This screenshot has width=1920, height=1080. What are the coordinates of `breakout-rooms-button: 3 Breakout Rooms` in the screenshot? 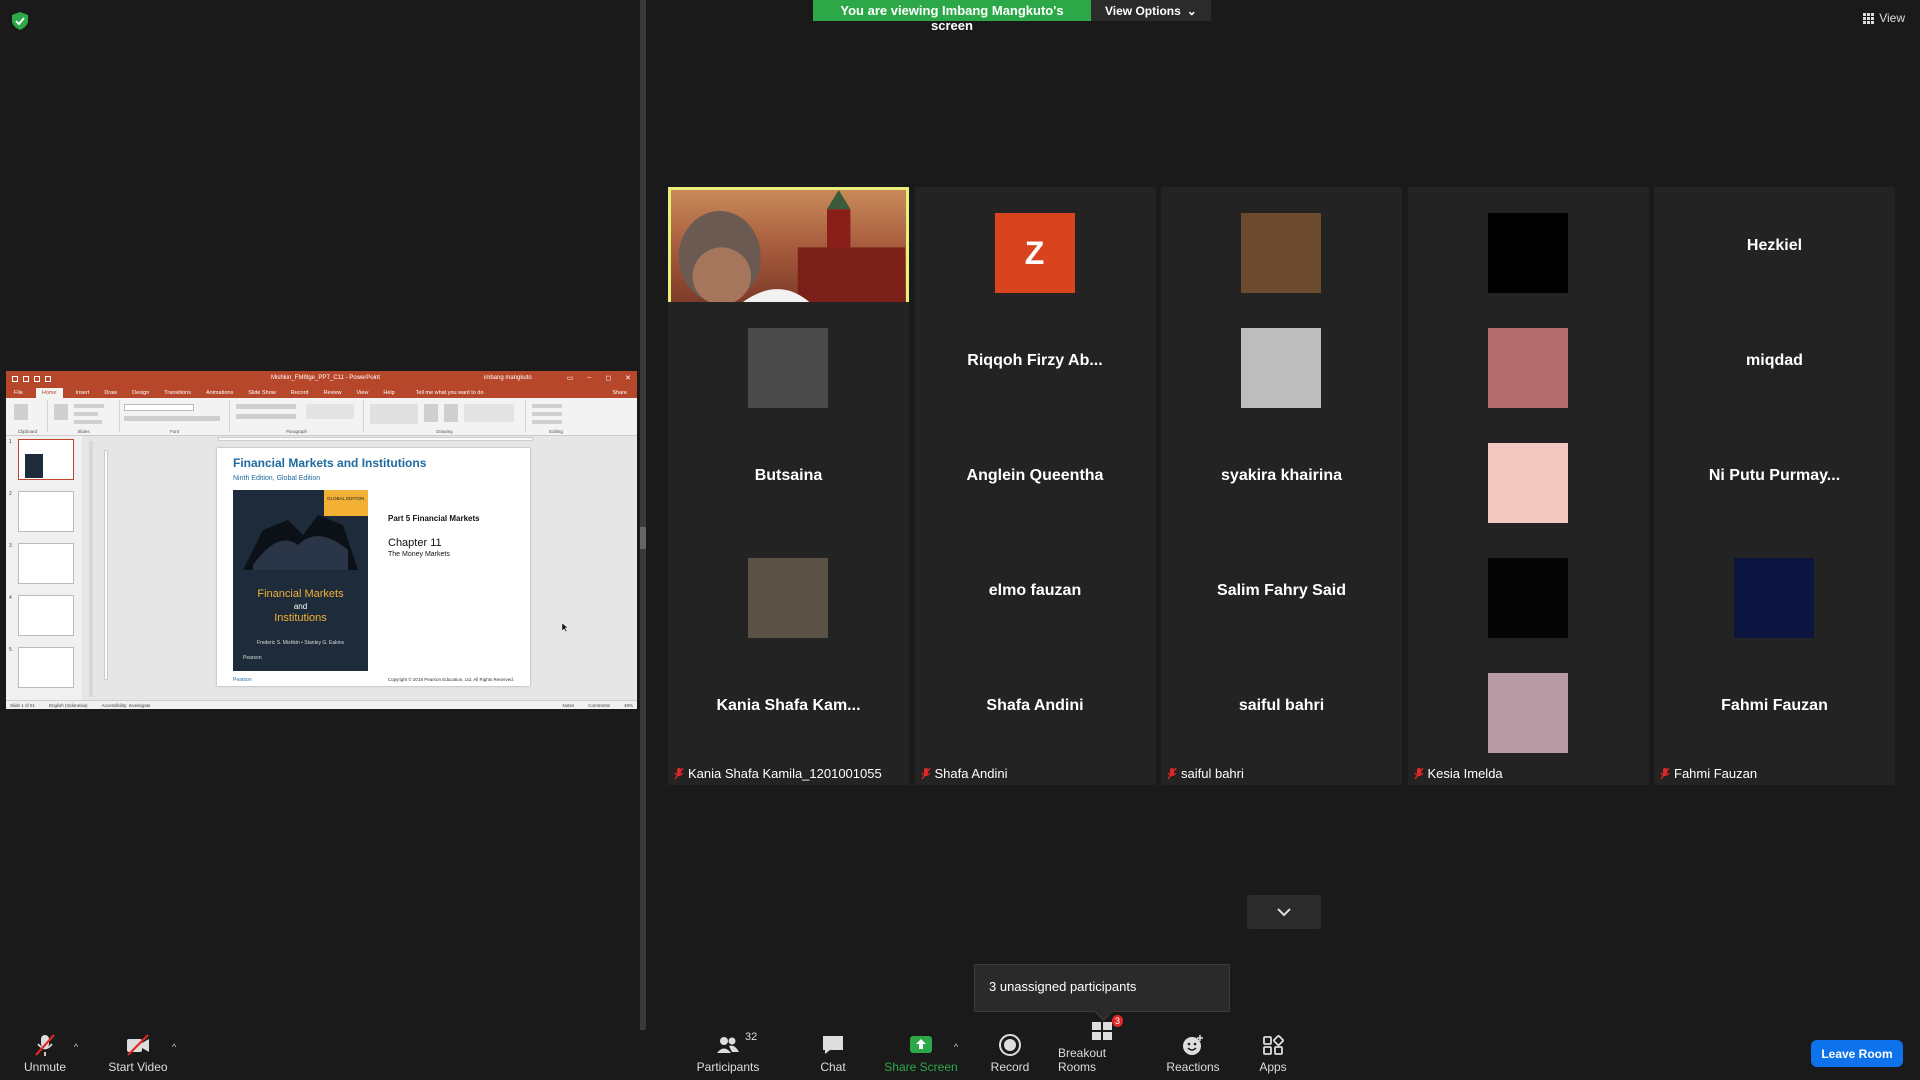 It's located at (1102, 1047).